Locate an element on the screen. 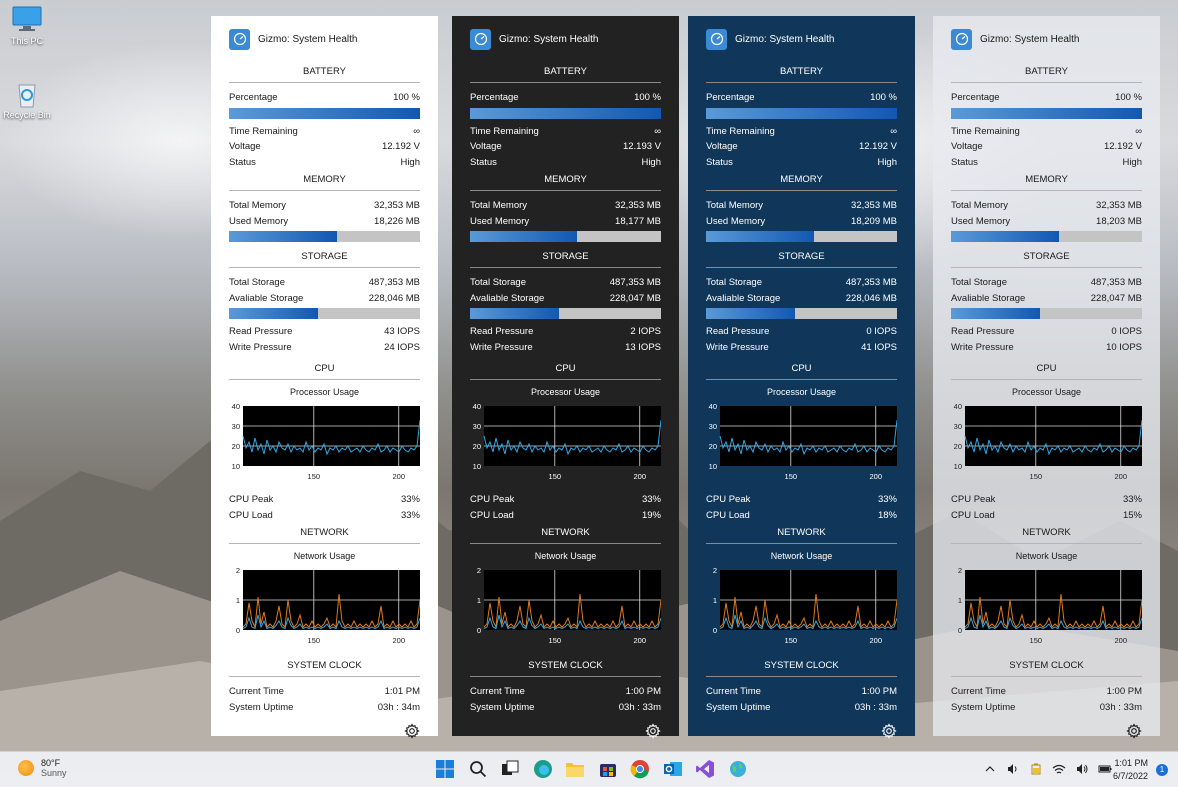 The image size is (1178, 787). taskbar-clock: 1:01 PM 6/7/2022 is located at coordinates (1130, 770).